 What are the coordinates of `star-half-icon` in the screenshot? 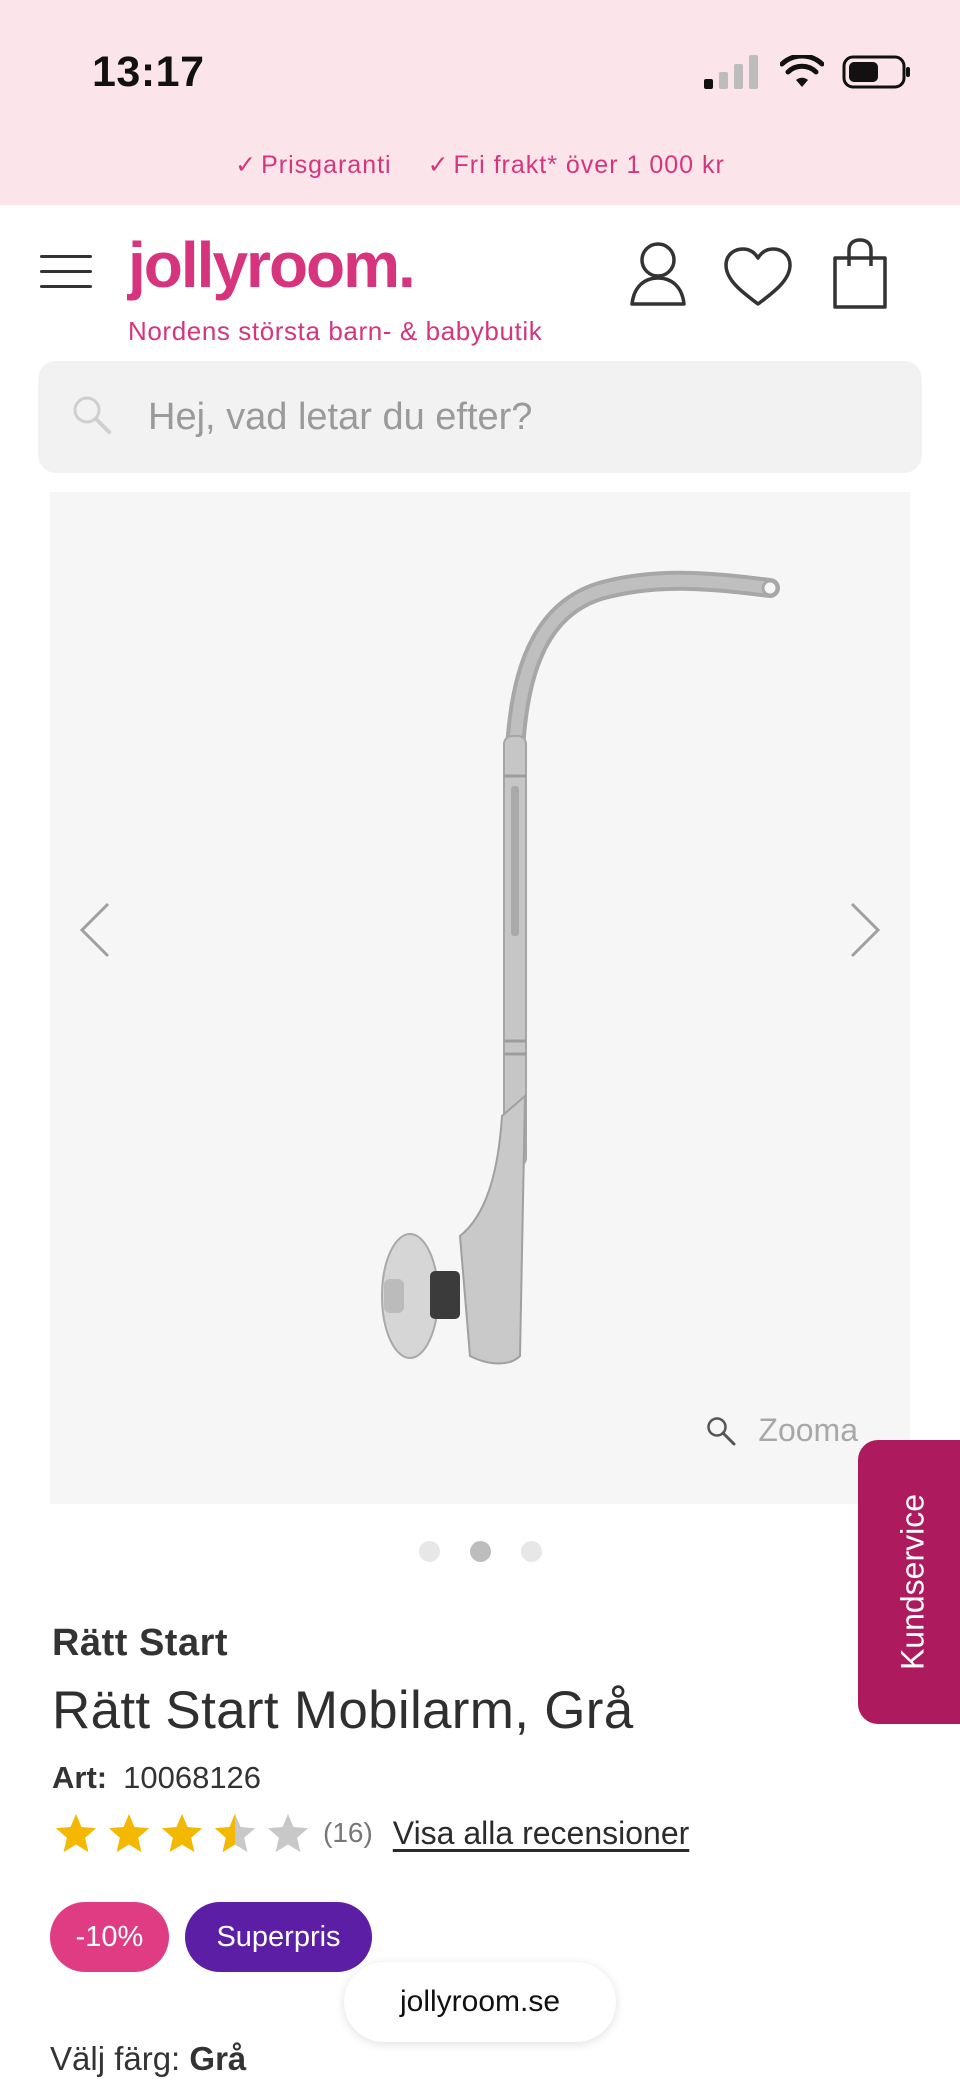 It's located at (235, 1833).